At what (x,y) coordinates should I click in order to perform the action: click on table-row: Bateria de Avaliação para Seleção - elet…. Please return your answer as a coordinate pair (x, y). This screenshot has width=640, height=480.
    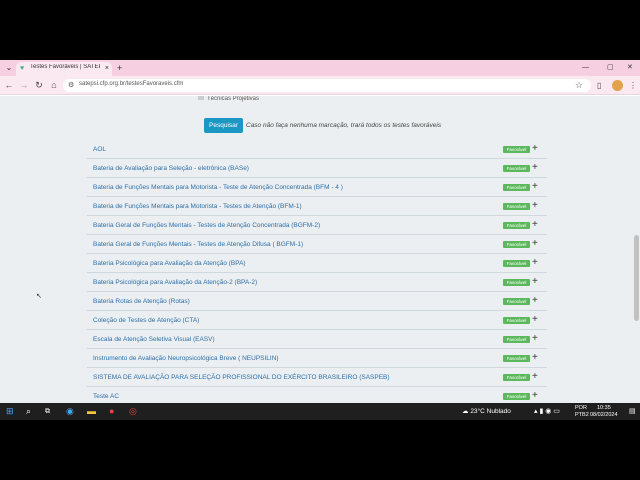
    Looking at the image, I should click on (317, 168).